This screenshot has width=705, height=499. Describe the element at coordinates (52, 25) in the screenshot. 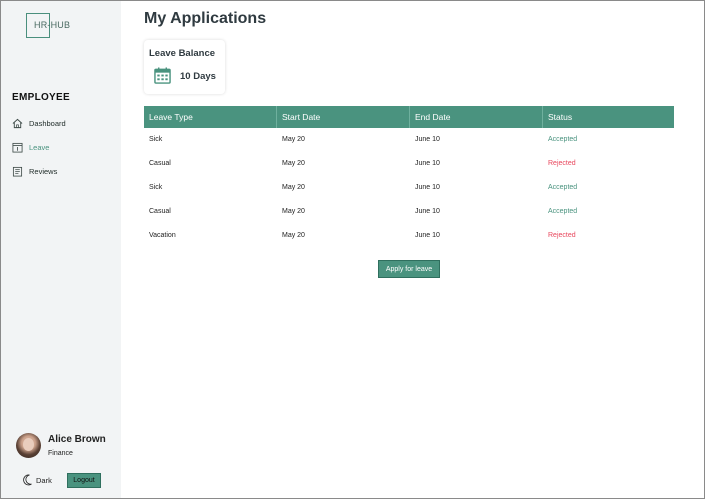

I see `logo-text: HR-HUB` at that location.